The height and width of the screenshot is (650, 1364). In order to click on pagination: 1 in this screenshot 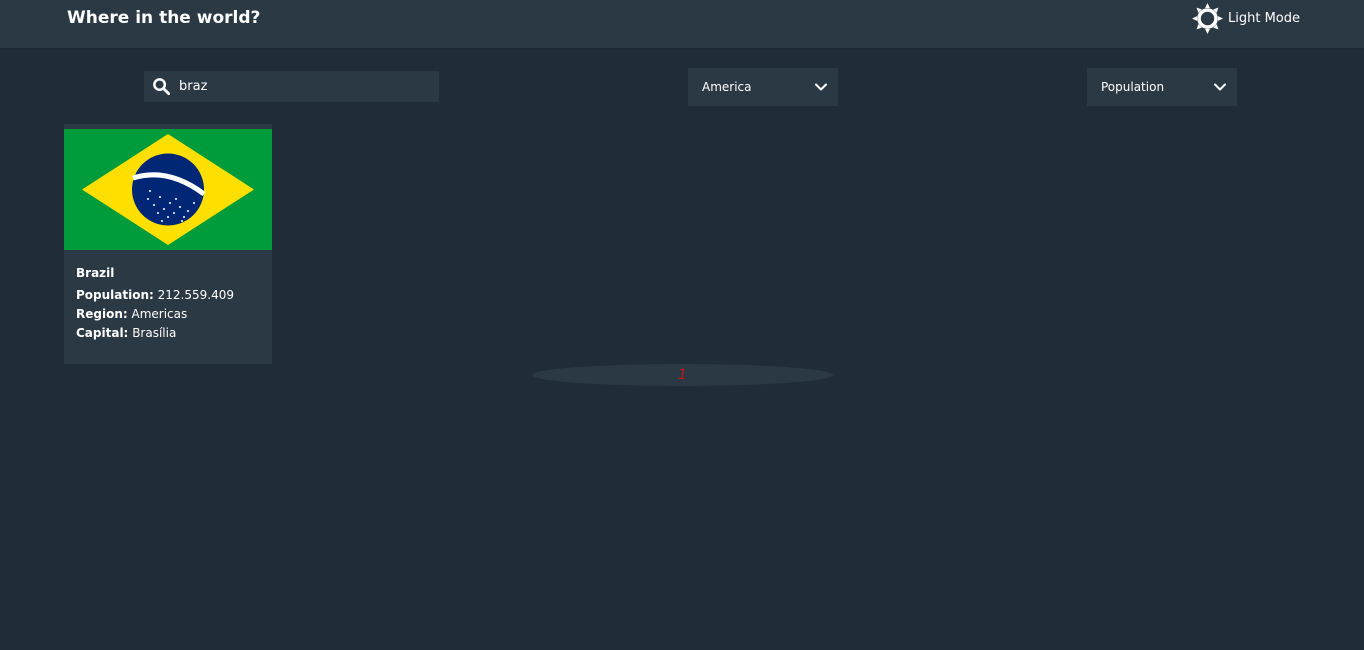, I will do `click(682, 375)`.